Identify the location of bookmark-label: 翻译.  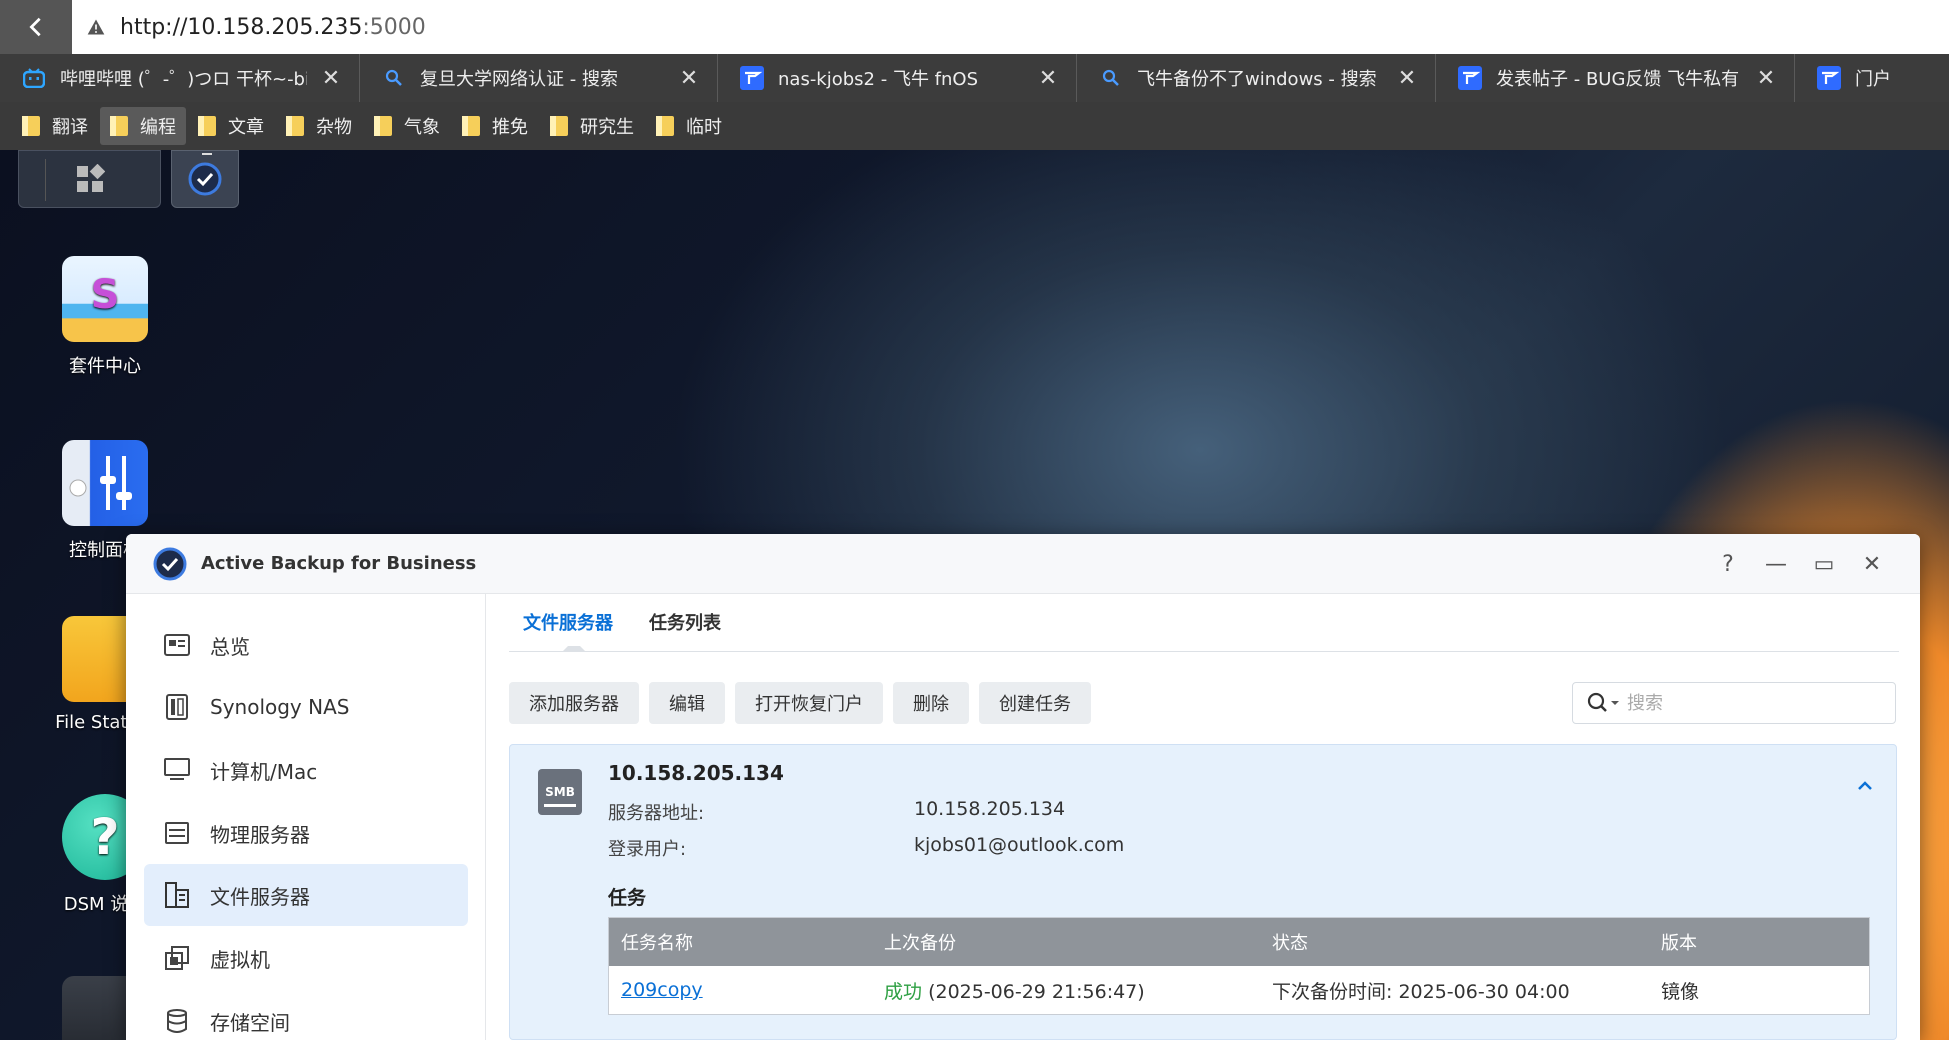
(70, 127).